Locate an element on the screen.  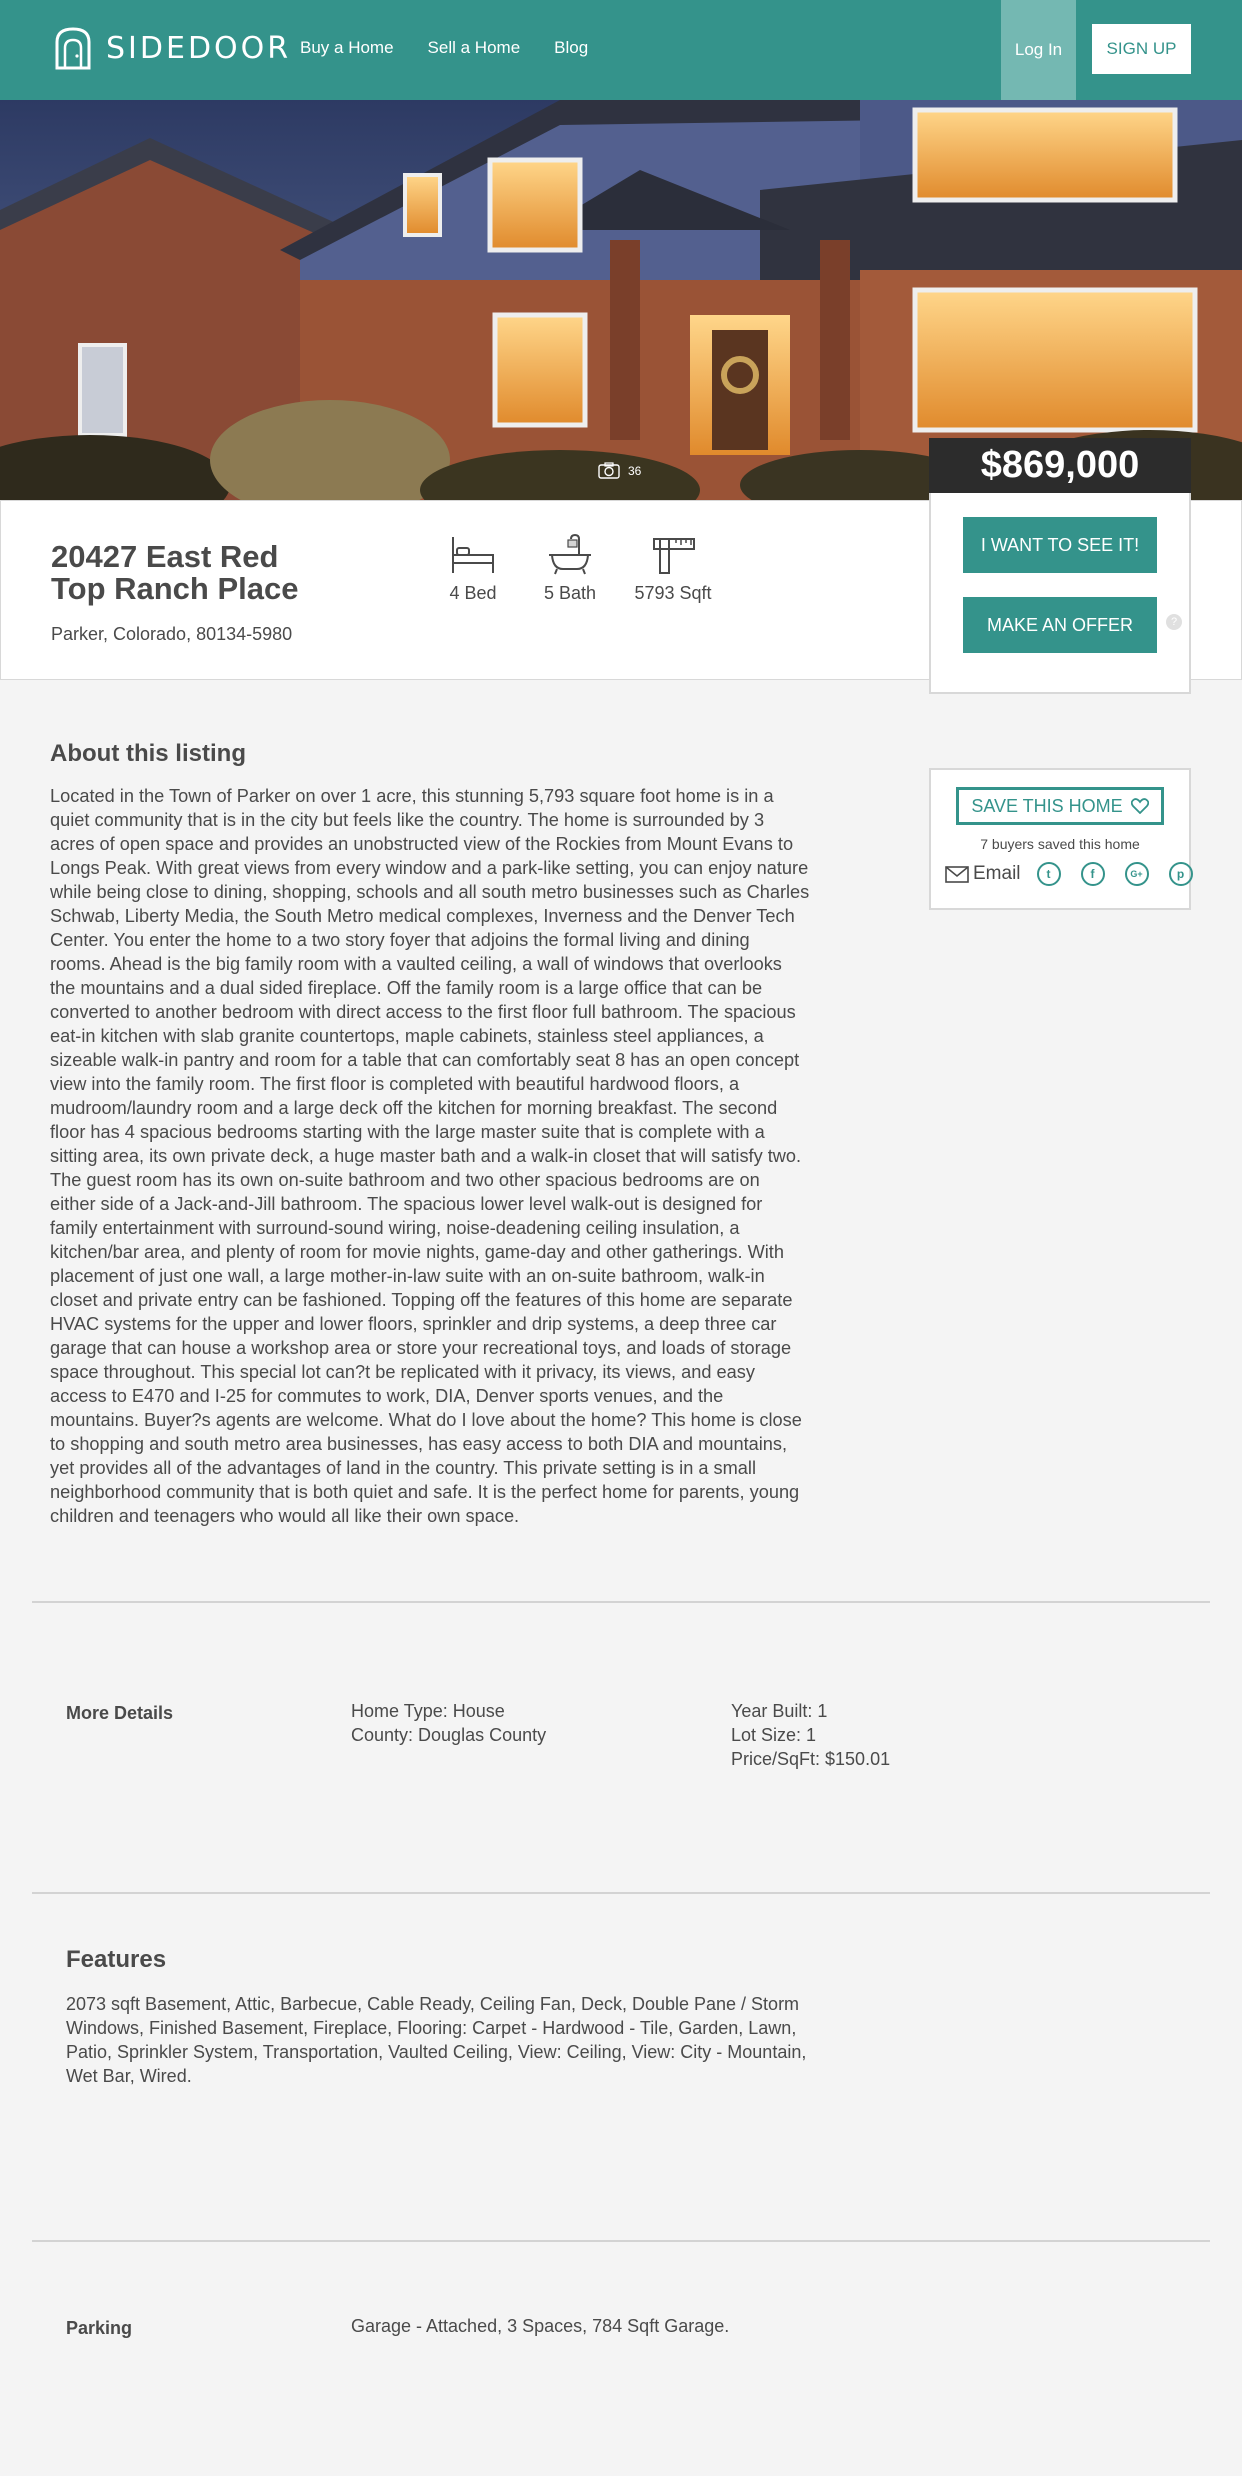
address-line-1: 20427 East Red is located at coordinates (165, 556).